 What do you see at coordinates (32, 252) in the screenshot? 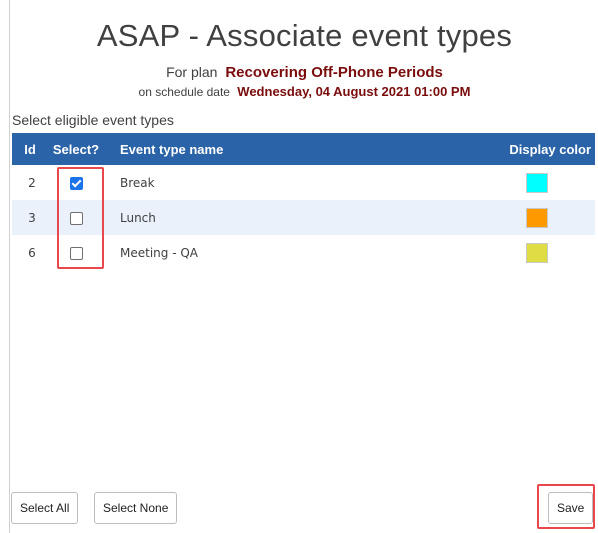
I see `row-id: 6` at bounding box center [32, 252].